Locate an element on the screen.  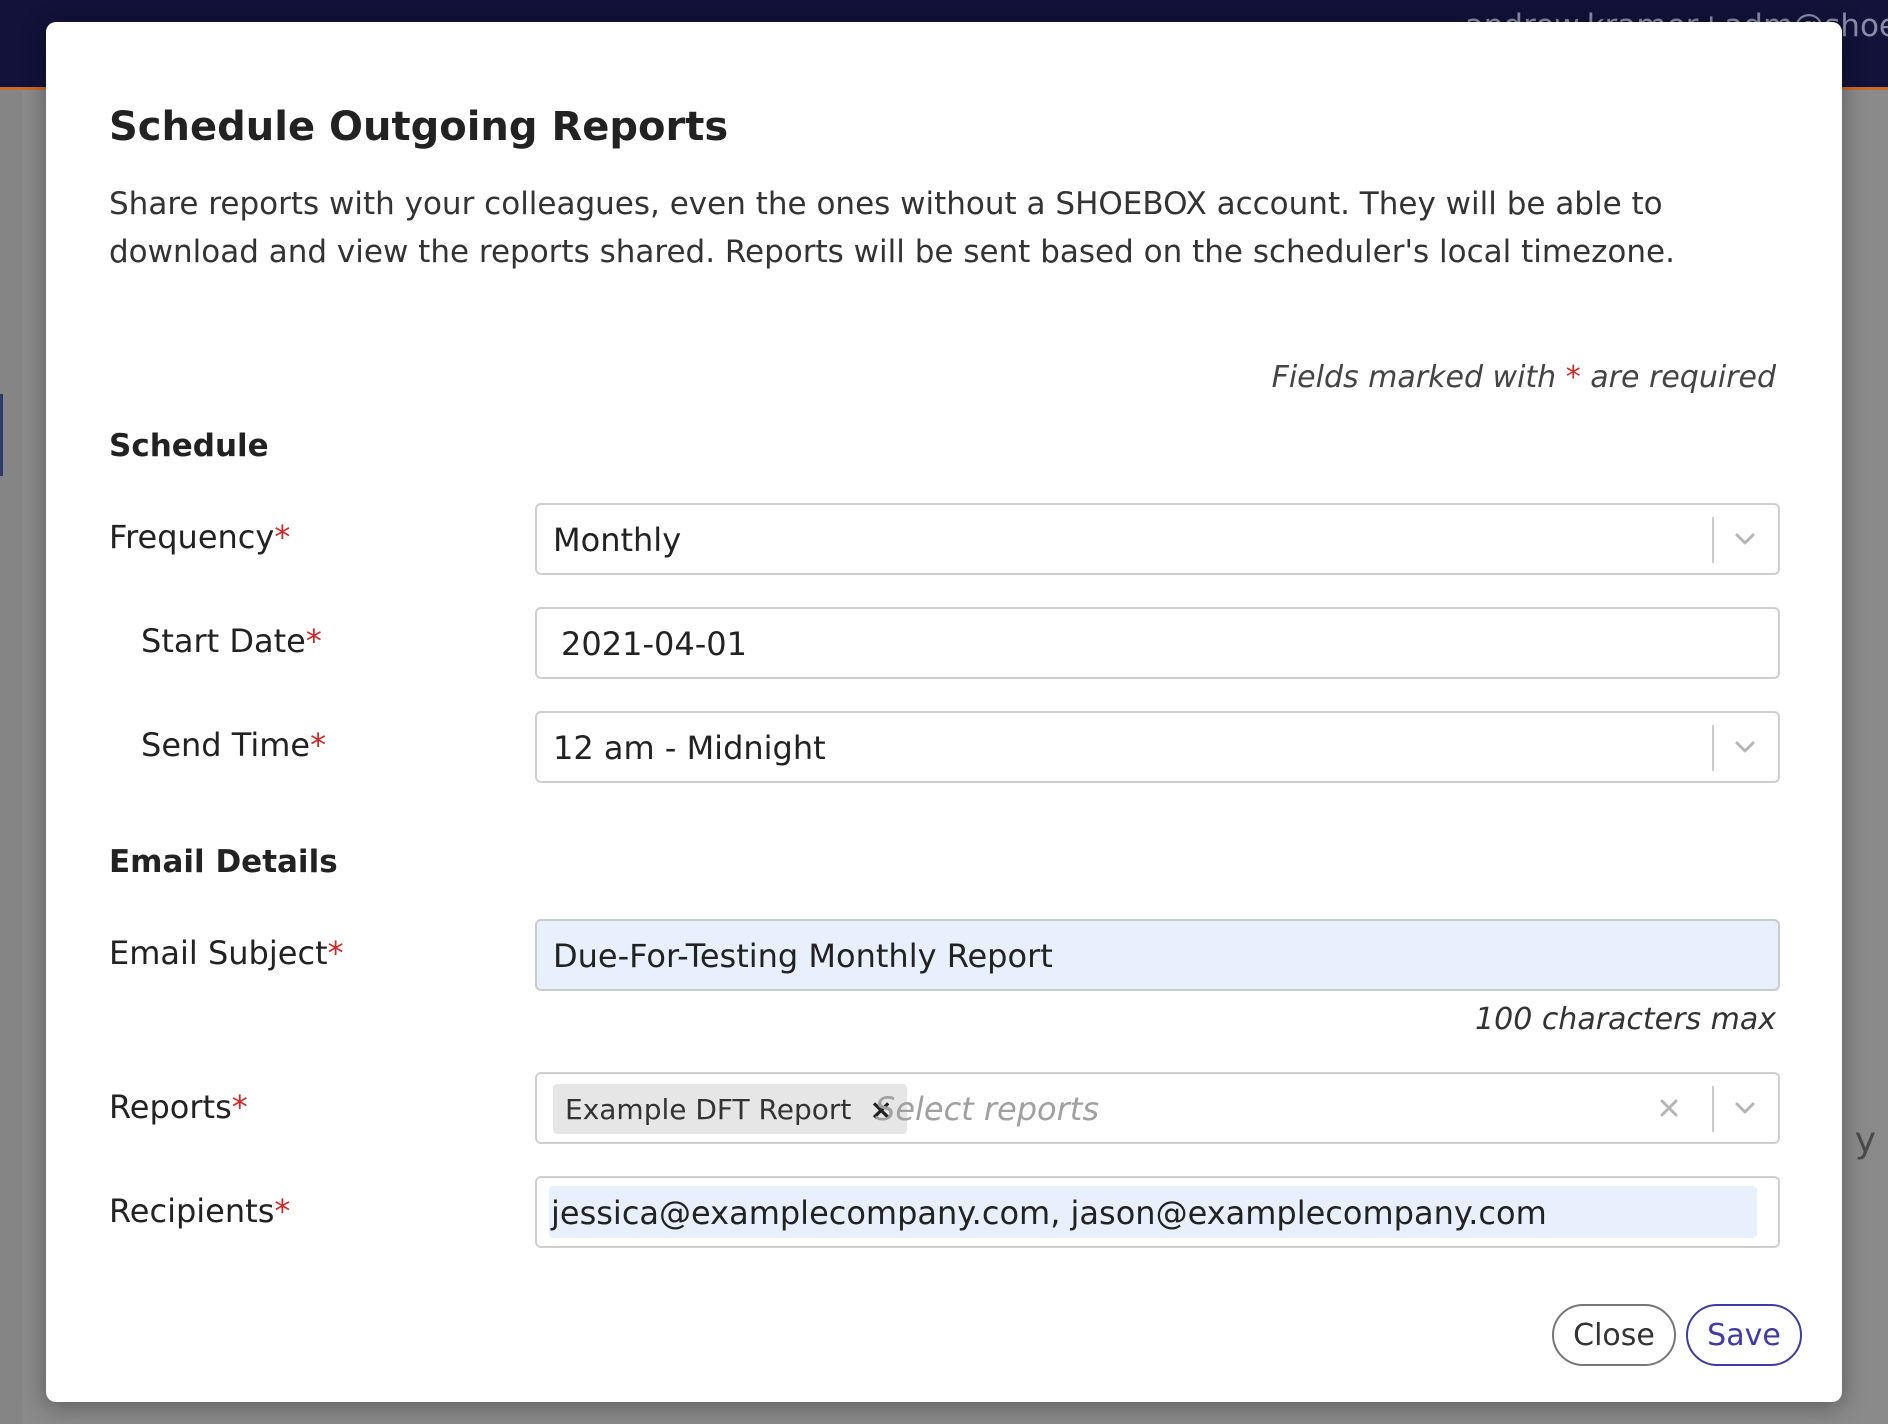
reports-multiselect: Example DFT Report × Select reports is located at coordinates (1157, 1108).